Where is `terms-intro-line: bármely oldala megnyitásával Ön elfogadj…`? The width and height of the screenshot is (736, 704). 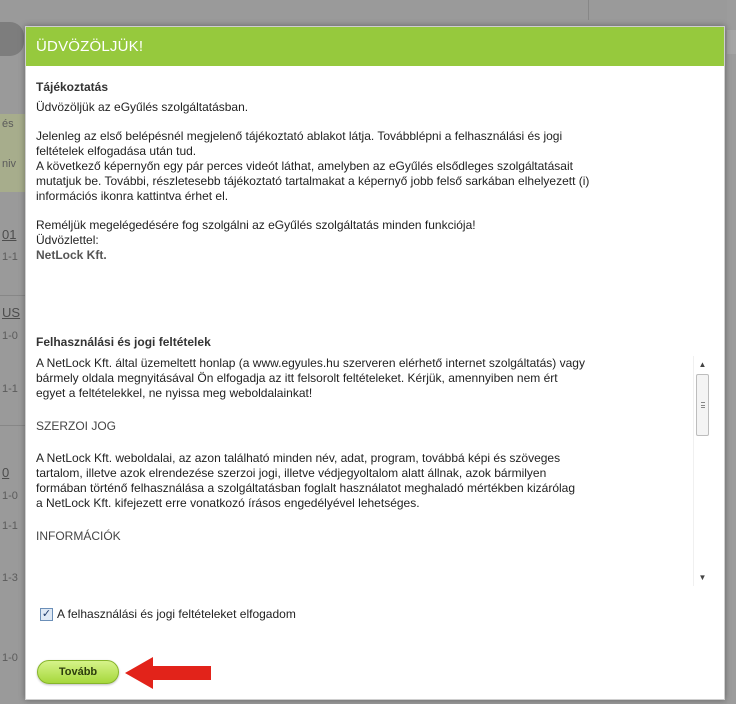
terms-intro-line: bármely oldala megnyitásával Ön elfogadj… is located at coordinates (297, 378).